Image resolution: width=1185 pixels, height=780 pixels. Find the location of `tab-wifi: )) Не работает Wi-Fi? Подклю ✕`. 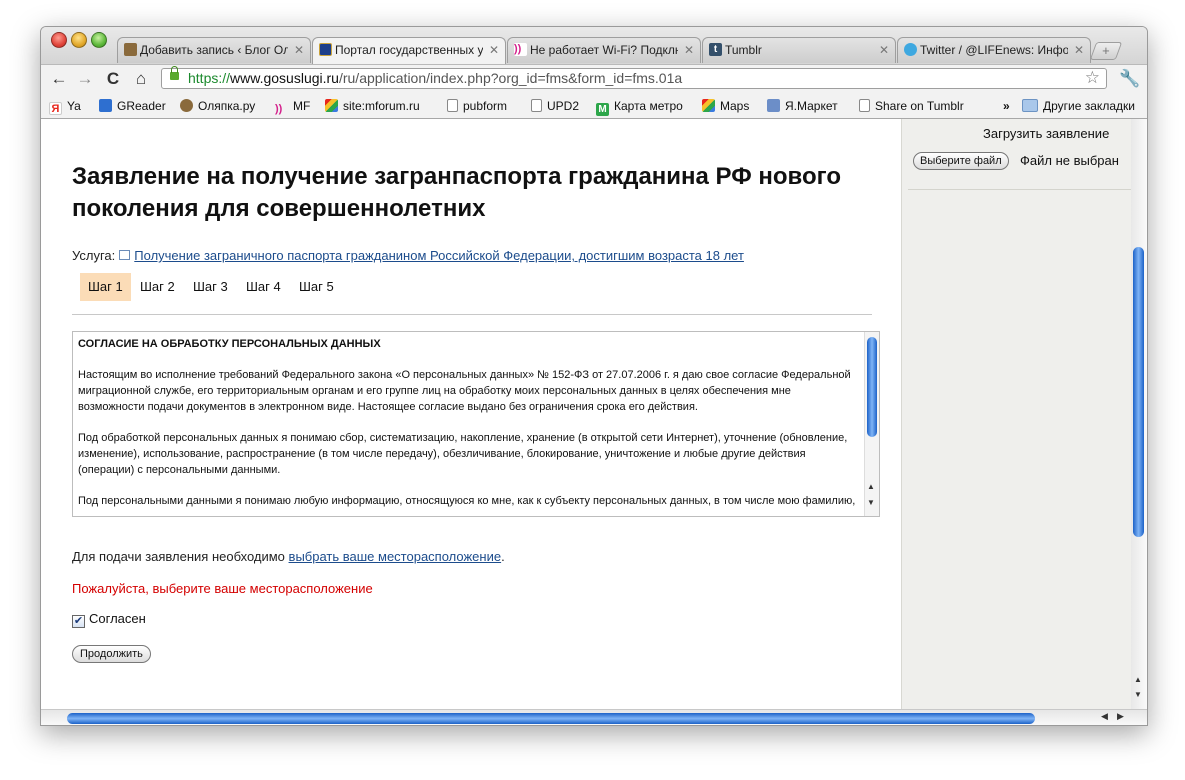

tab-wifi: )) Не работает Wi-Fi? Подклю ✕ is located at coordinates (604, 50).